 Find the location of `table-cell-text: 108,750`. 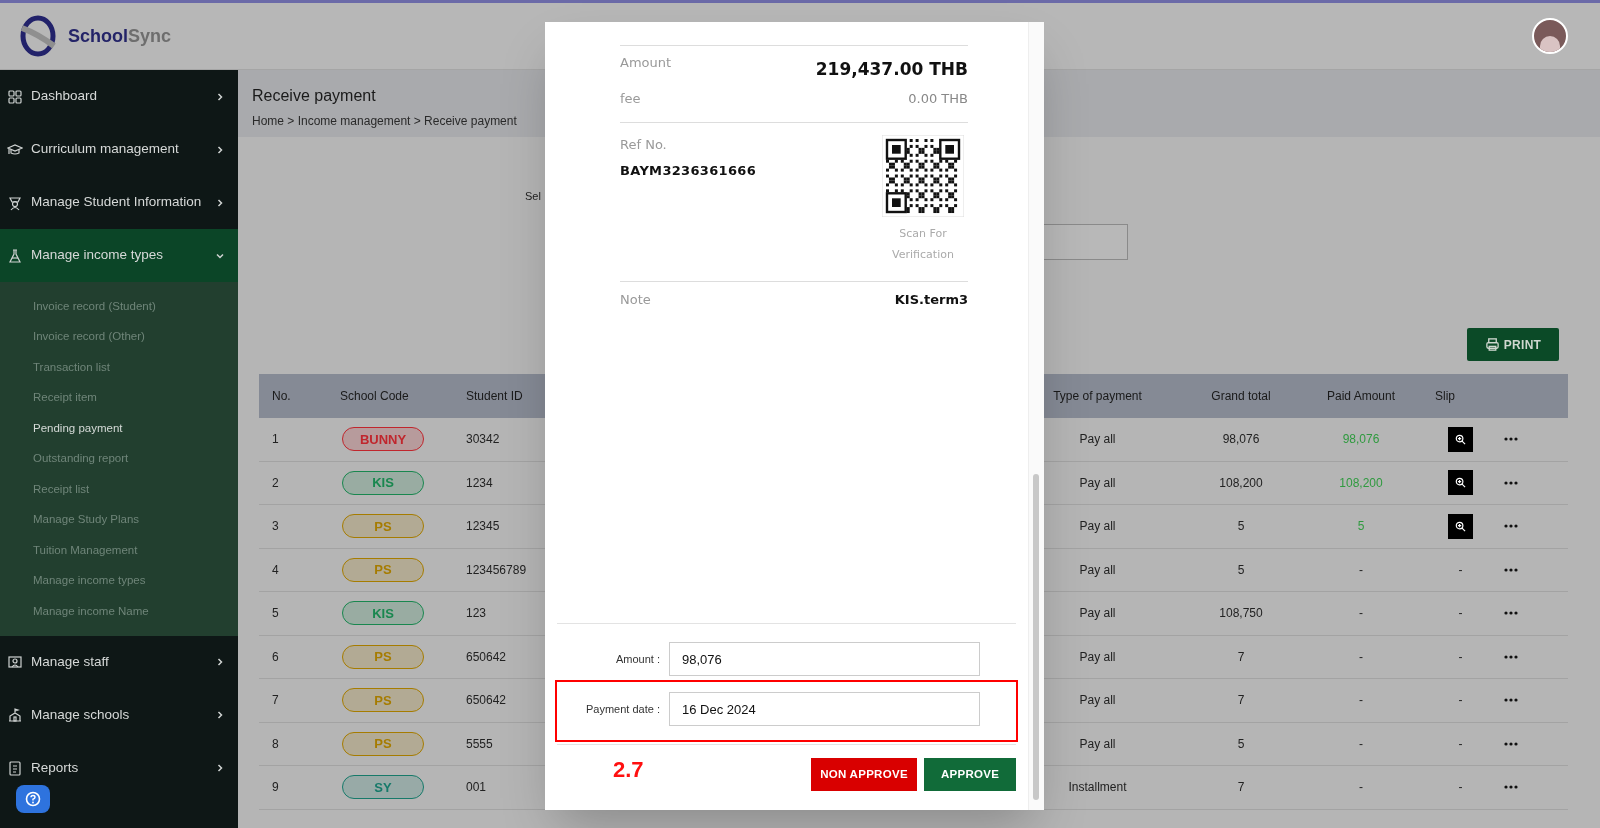

table-cell-text: 108,750 is located at coordinates (1241, 614).